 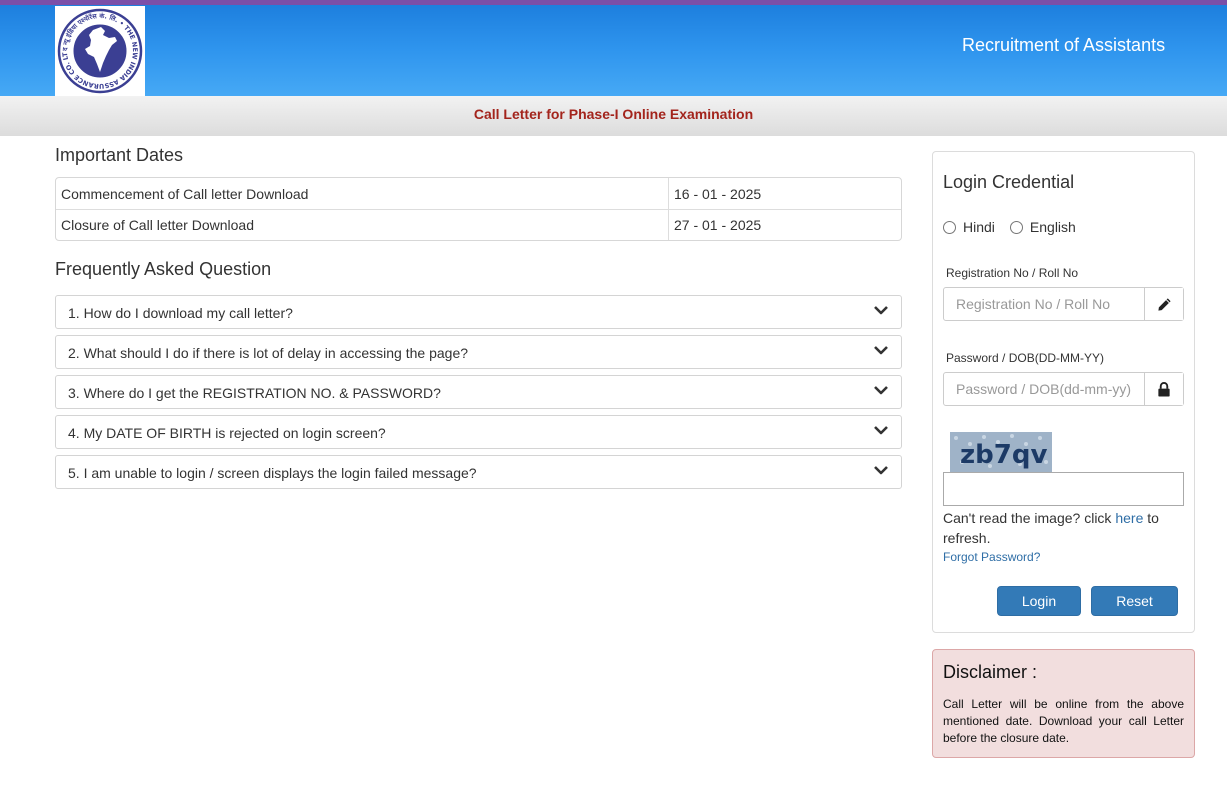 I want to click on captcha-refresh-link: here, so click(x=1129, y=518).